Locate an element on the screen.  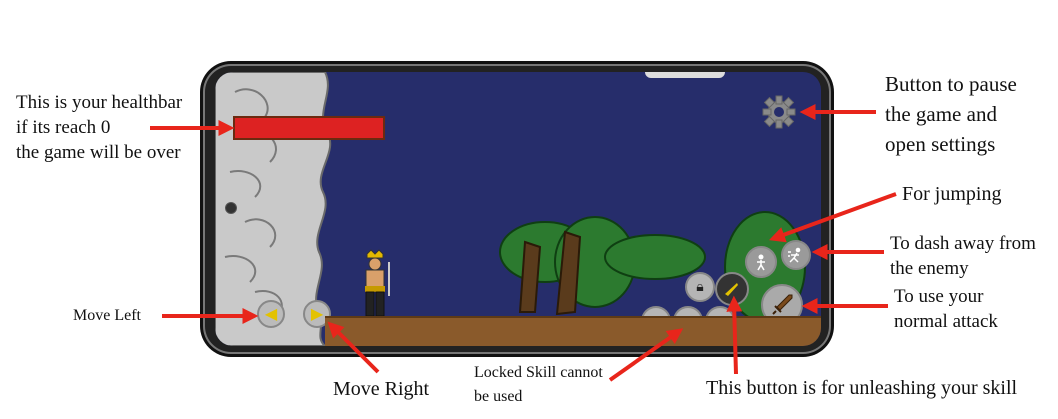
jump-arrow is located at coordinates (832, 217).